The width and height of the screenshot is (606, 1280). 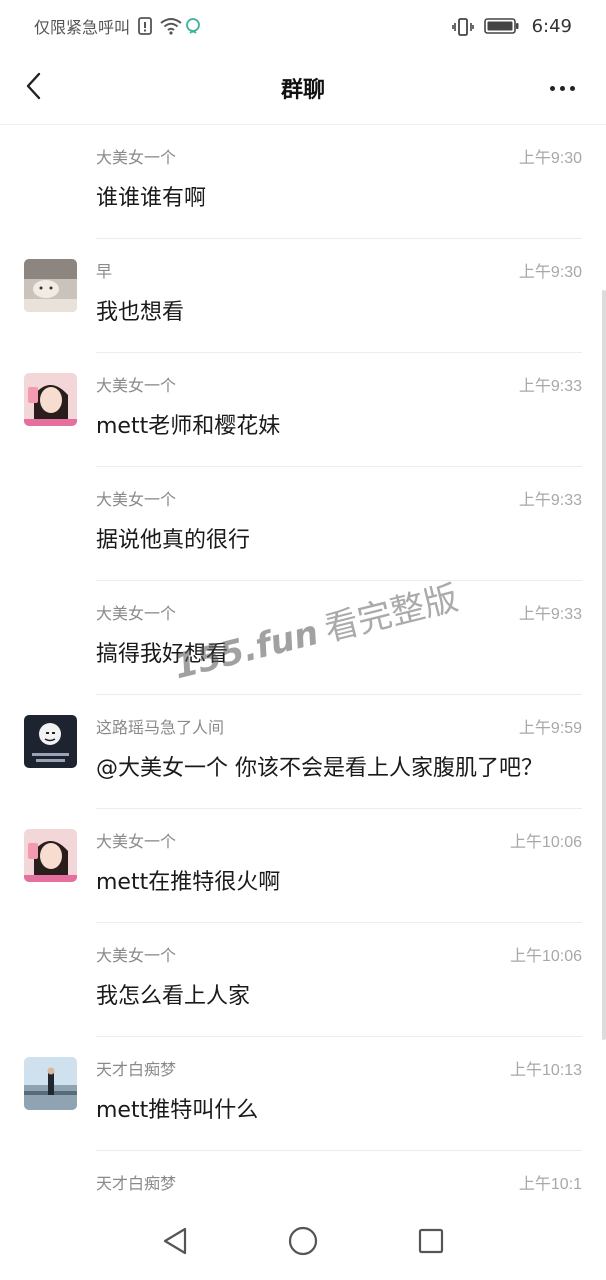 I want to click on home-circle-icon, so click(x=303, y=1243).